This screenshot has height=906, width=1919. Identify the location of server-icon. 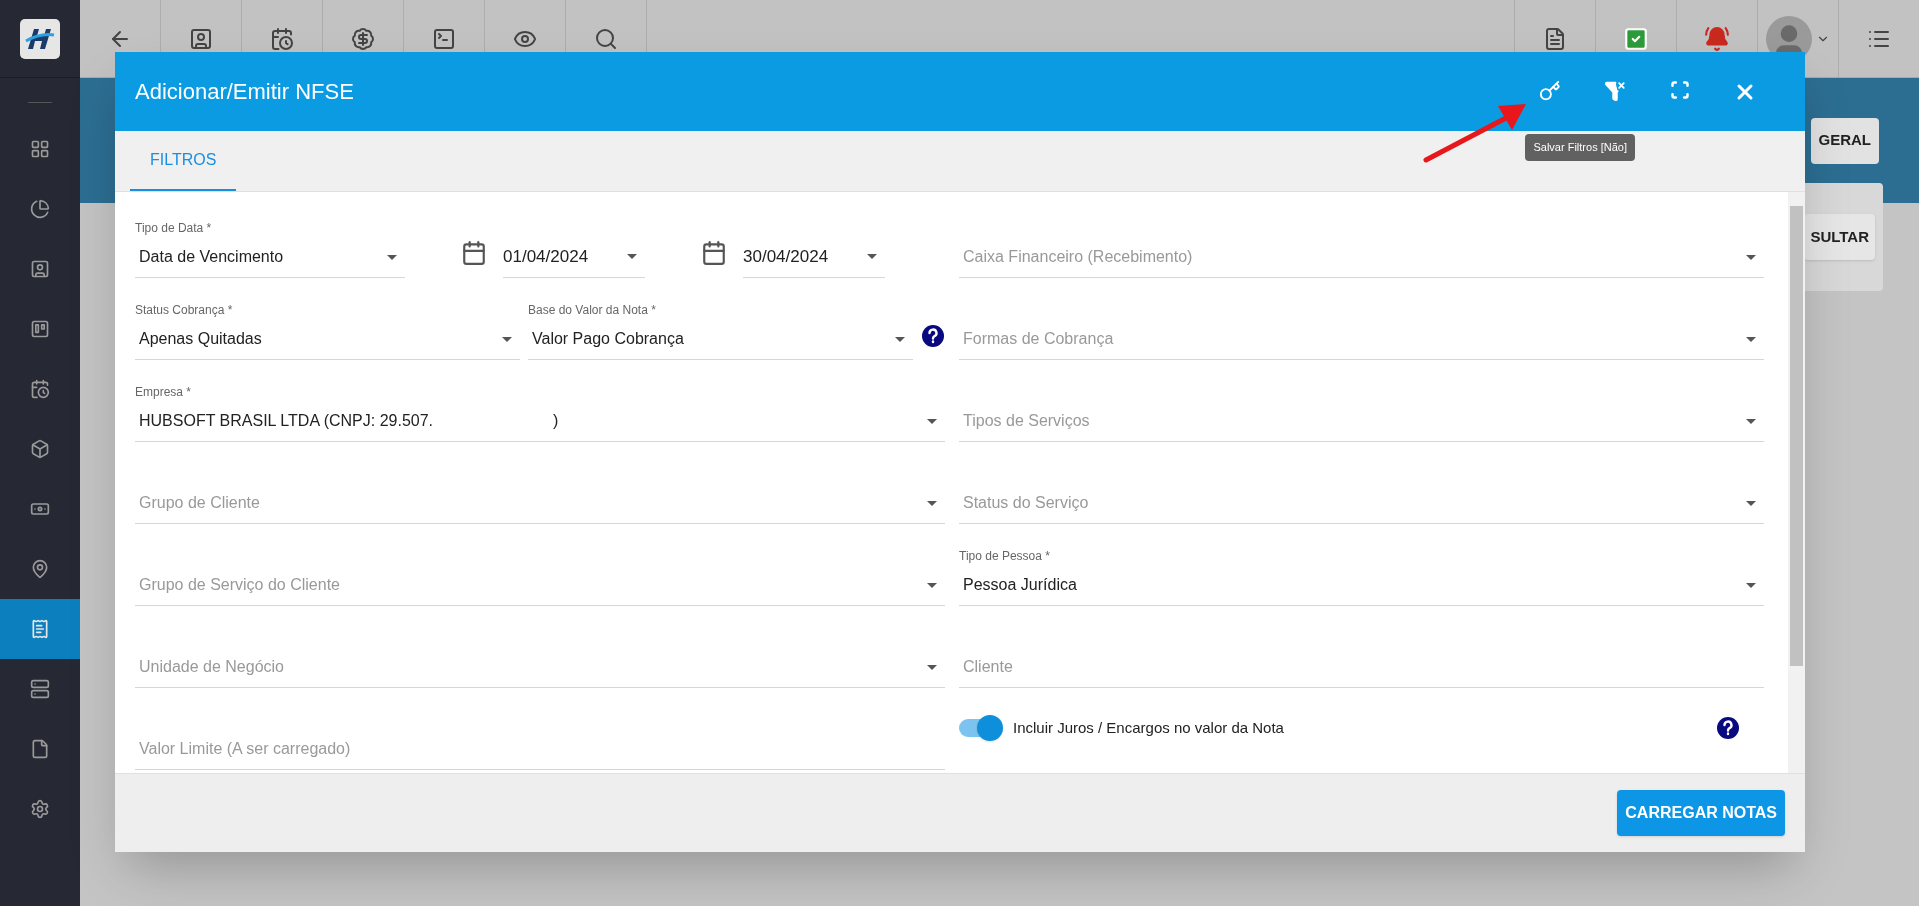
(40, 689).